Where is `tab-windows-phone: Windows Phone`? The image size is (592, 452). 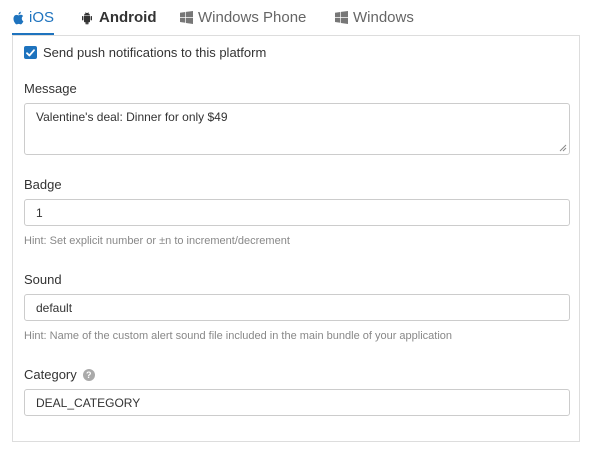 tab-windows-phone: Windows Phone is located at coordinates (242, 17).